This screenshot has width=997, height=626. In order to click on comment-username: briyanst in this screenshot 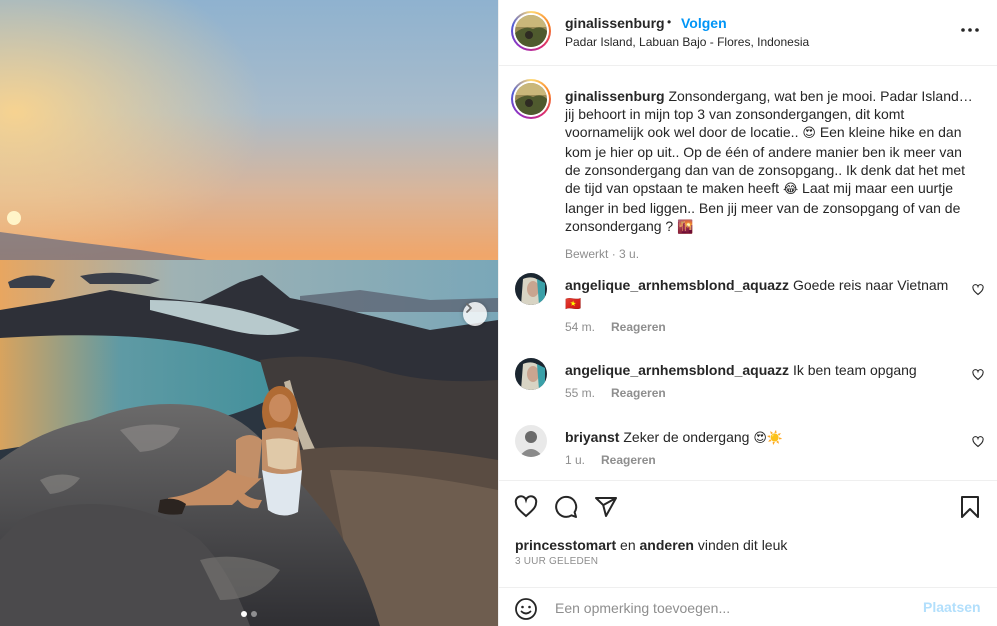, I will do `click(592, 437)`.